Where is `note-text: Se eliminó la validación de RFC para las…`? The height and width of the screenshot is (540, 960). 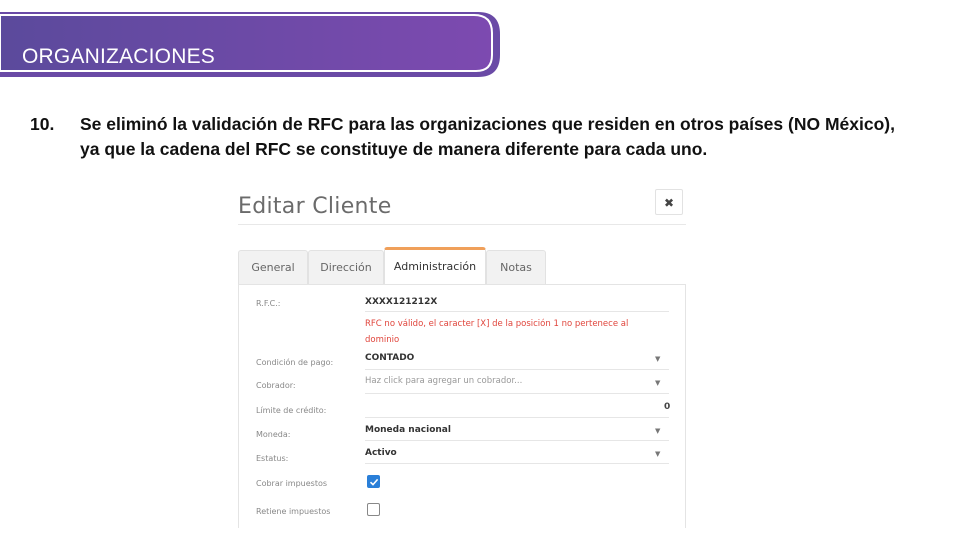
note-text: Se eliminó la validación de RFC para las… is located at coordinates (487, 136).